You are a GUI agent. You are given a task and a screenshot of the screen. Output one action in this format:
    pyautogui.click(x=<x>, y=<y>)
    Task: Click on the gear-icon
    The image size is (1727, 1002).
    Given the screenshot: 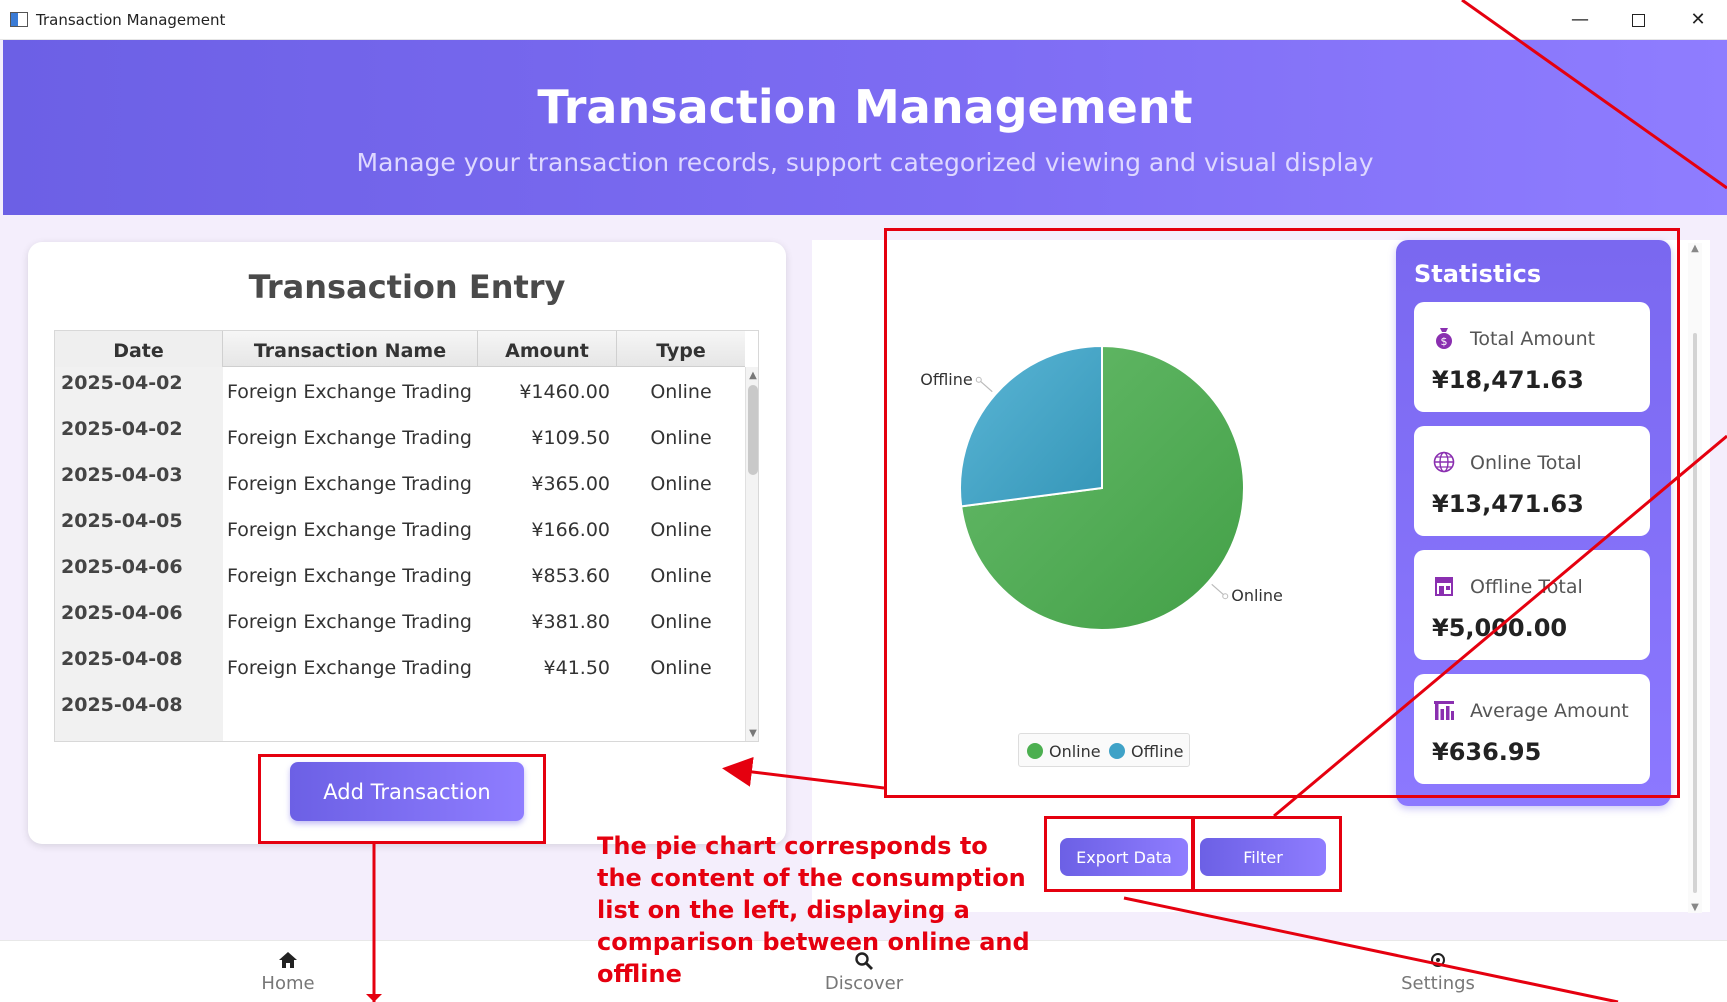 What is the action you would take?
    pyautogui.click(x=1438, y=961)
    